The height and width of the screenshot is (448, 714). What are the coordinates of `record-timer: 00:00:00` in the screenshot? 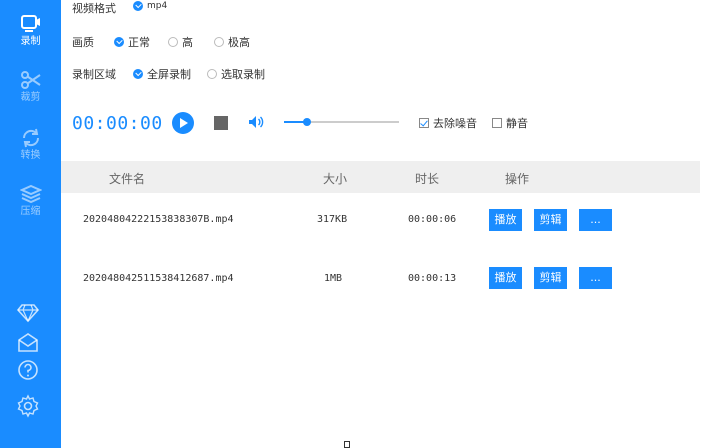 It's located at (117, 123).